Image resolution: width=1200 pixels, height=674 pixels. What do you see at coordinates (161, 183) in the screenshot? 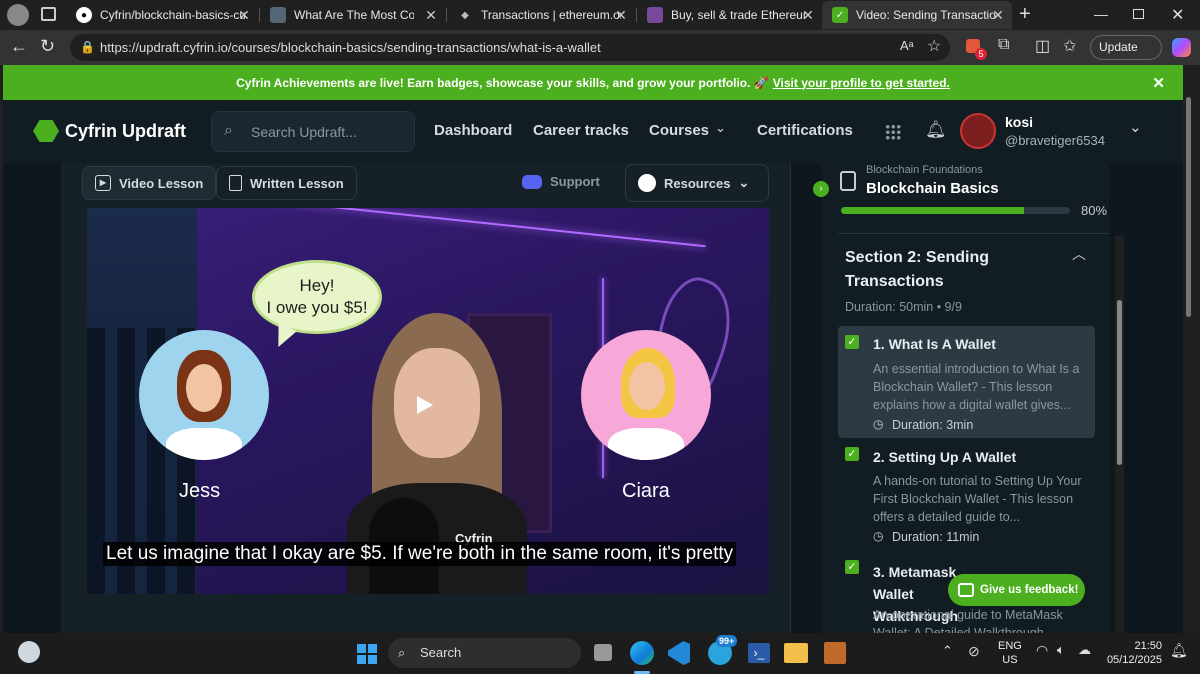
I see `video-lesson-label: Video Lesson` at bounding box center [161, 183].